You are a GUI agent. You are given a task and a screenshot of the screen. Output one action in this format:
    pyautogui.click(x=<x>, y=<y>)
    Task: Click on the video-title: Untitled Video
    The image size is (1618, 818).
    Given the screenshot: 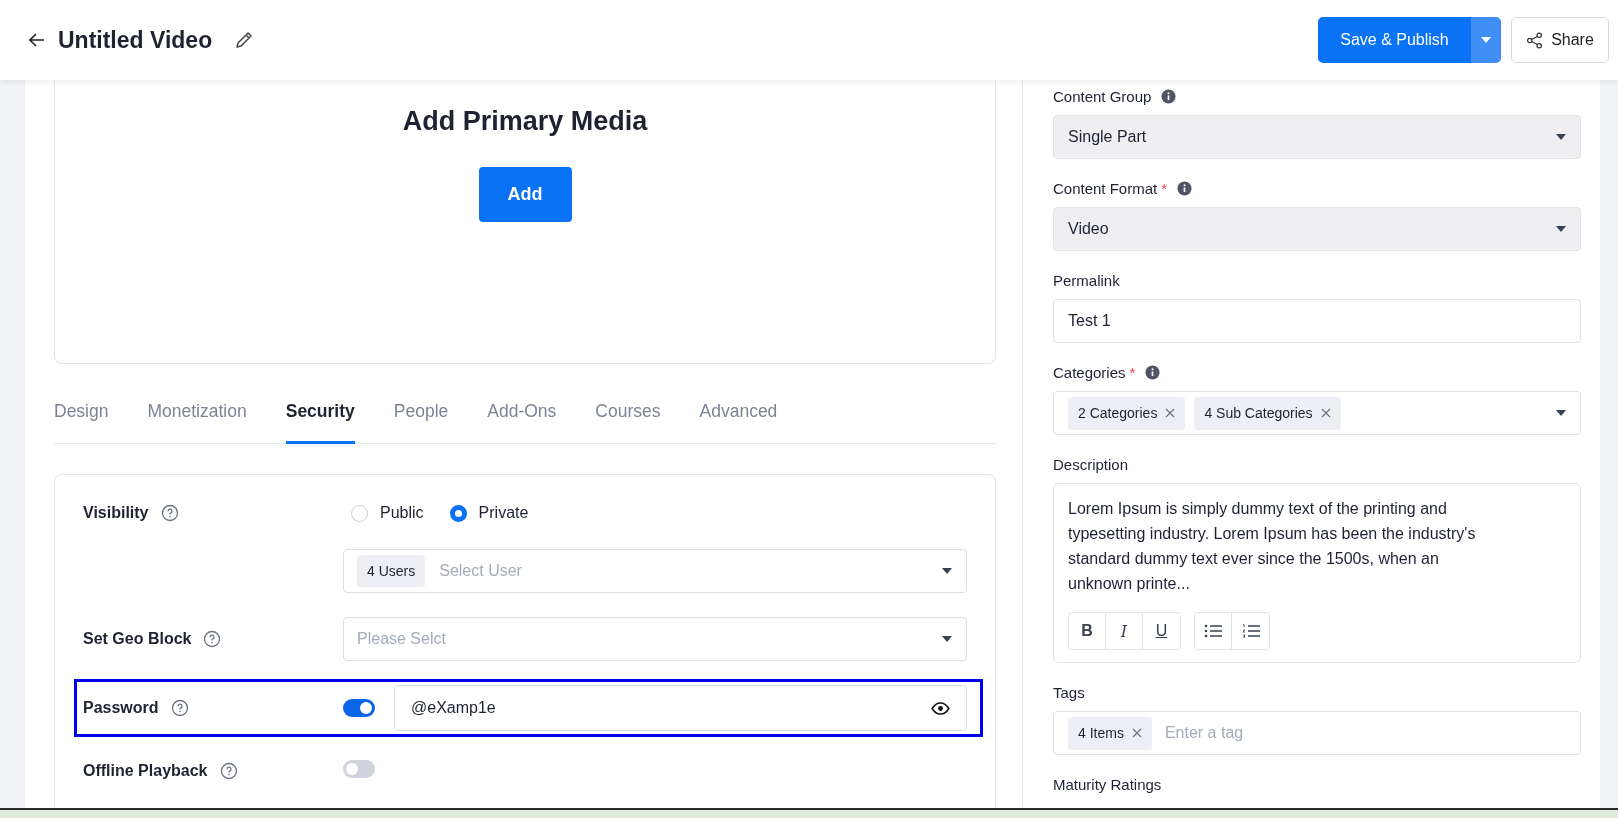 What is the action you would take?
    pyautogui.click(x=135, y=40)
    